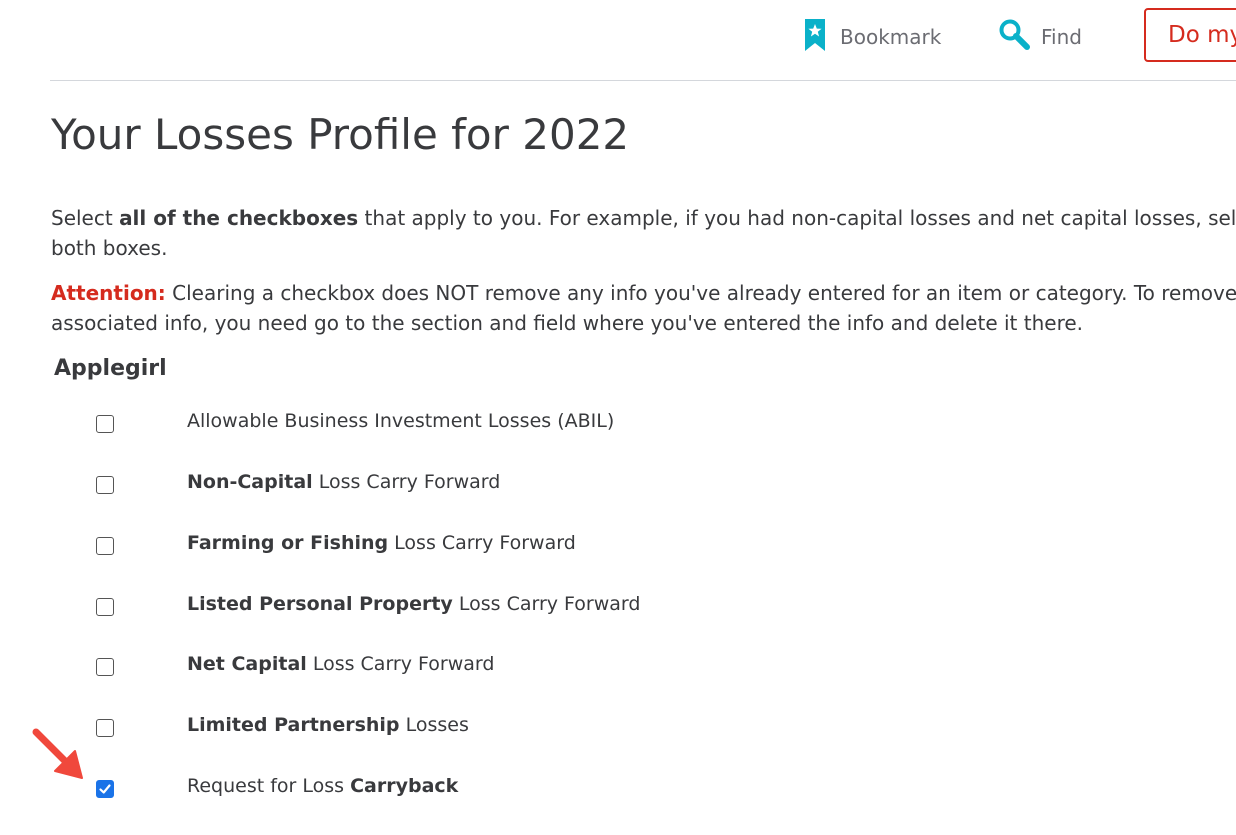 This screenshot has width=1236, height=835. What do you see at coordinates (618, 485) in the screenshot?
I see `option-row-non-capital: Non-Capital Loss Carry Forward` at bounding box center [618, 485].